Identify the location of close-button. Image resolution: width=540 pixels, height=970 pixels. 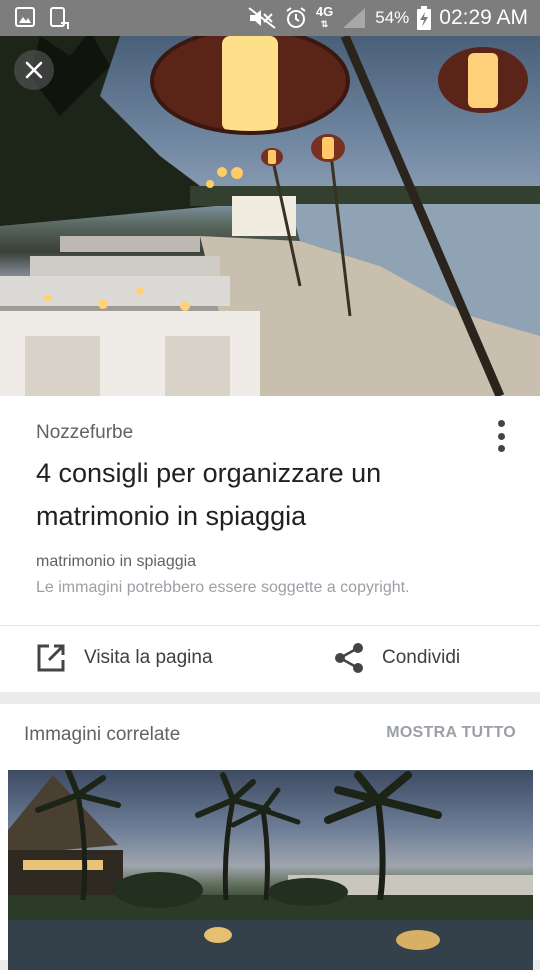
(34, 70).